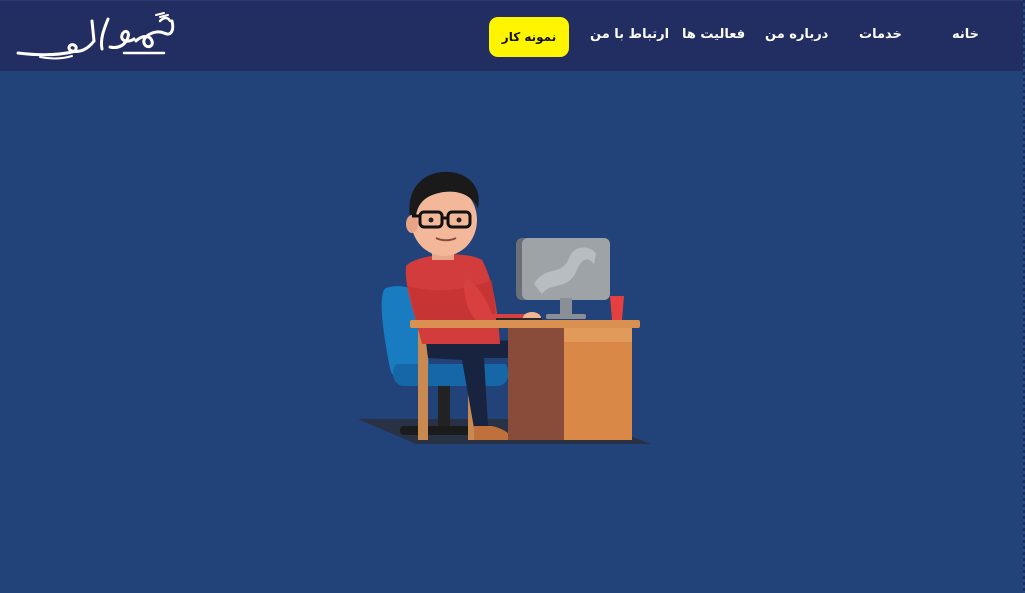  I want to click on portfolio-button: نمونه کار, so click(529, 37).